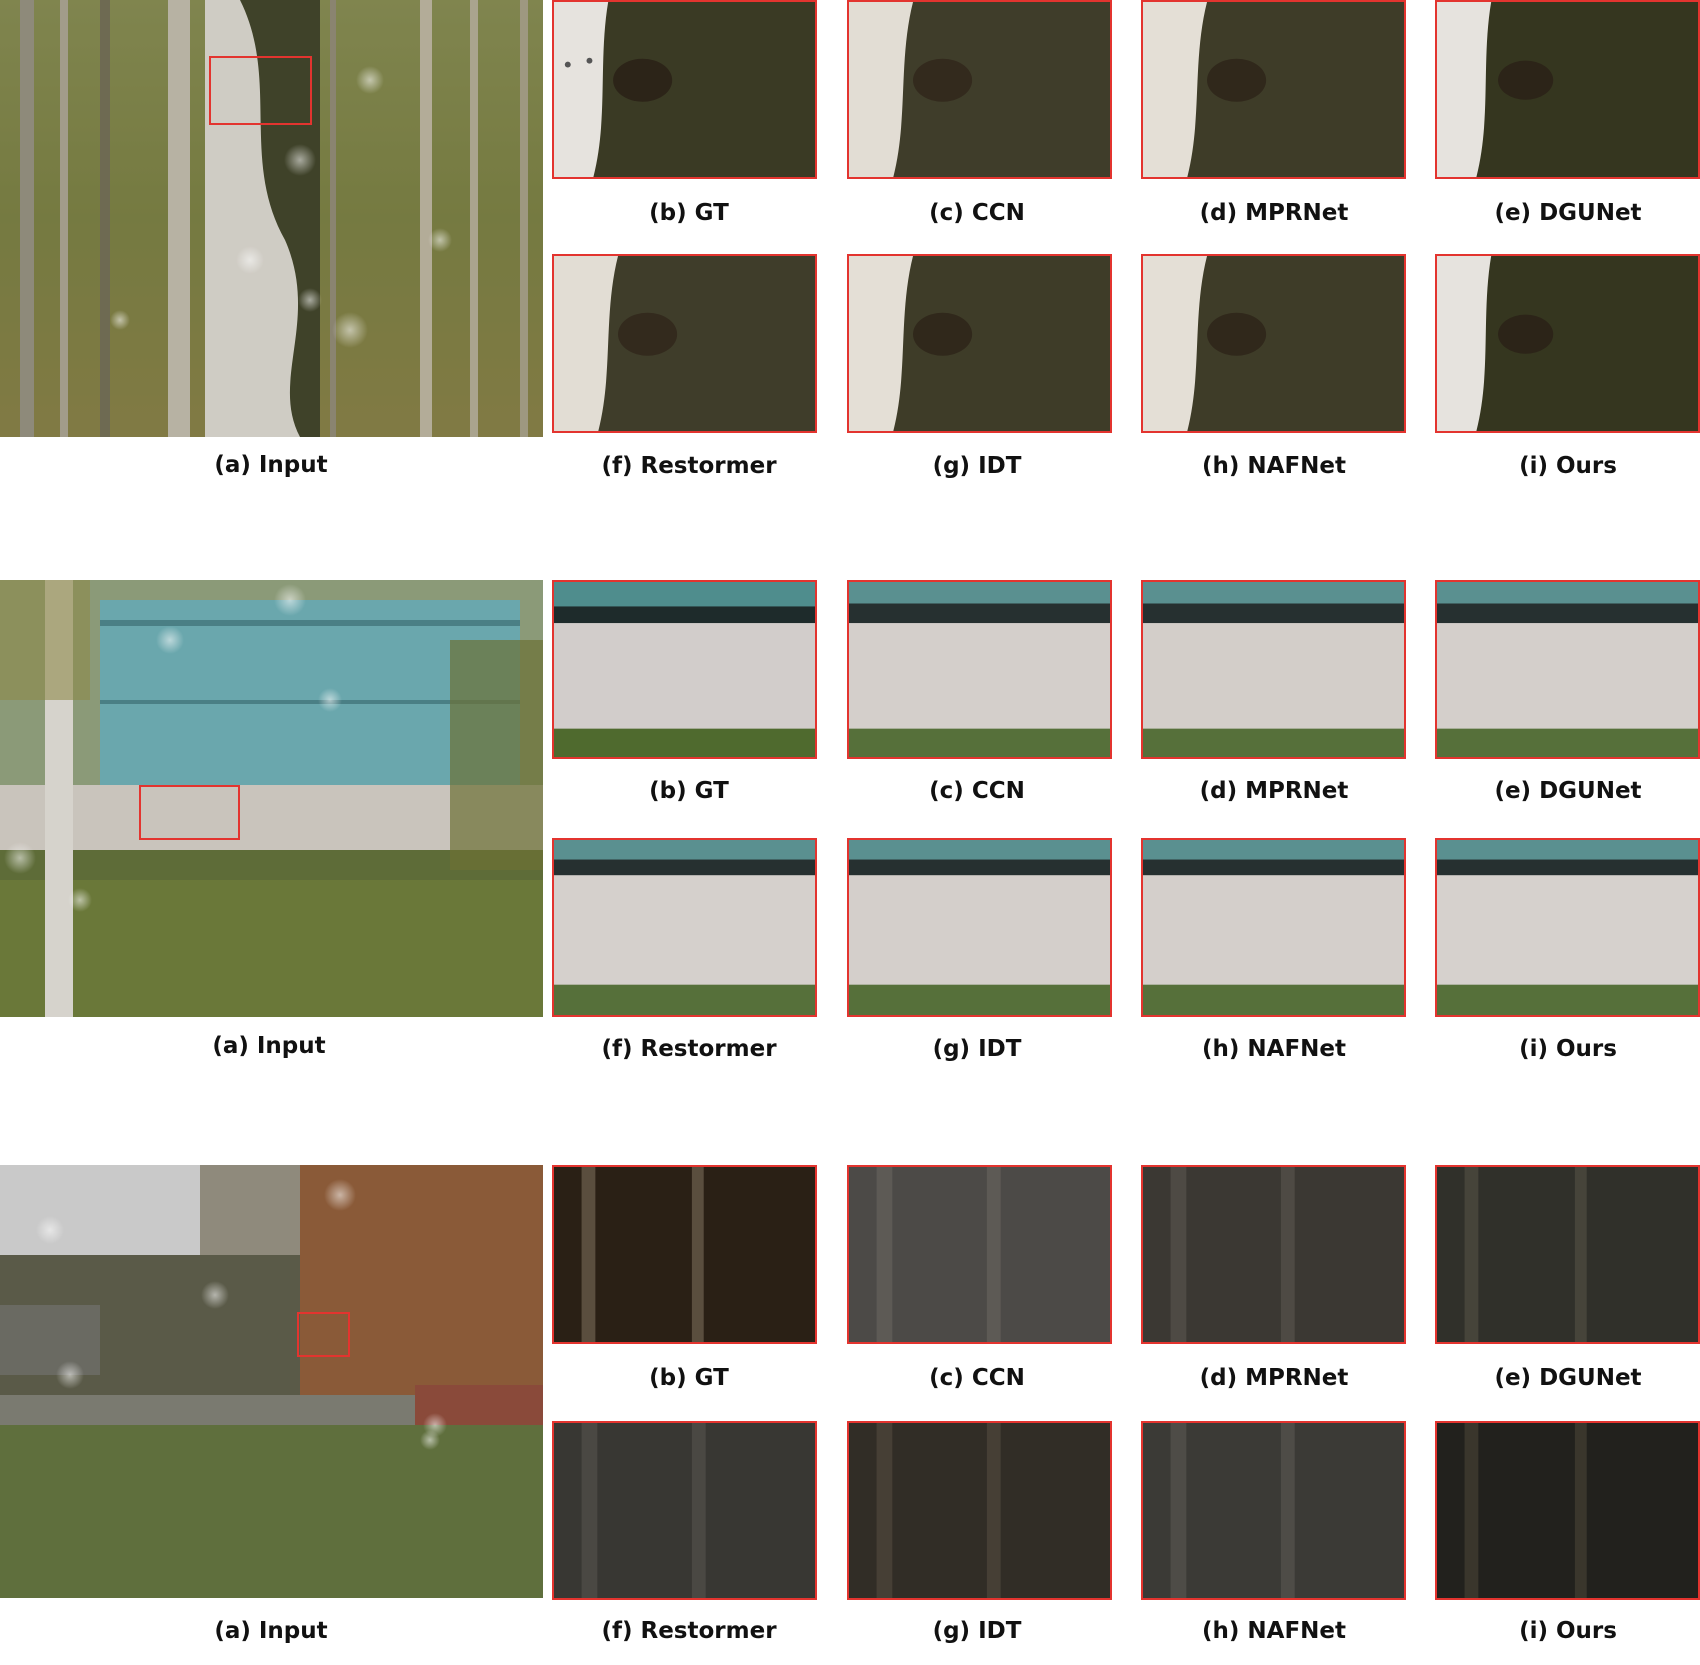 The height and width of the screenshot is (1665, 1700). I want to click on input-image-park, so click(271, 1383).